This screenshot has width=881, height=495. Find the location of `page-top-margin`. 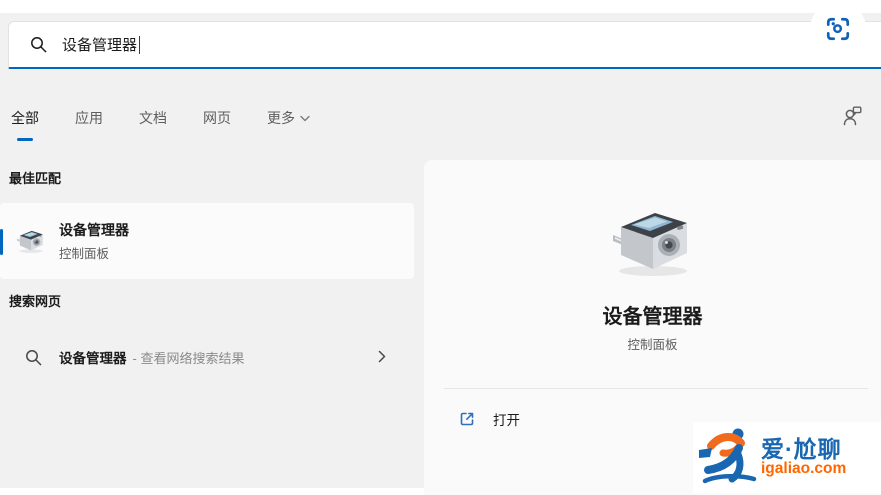

page-top-margin is located at coordinates (440, 6).